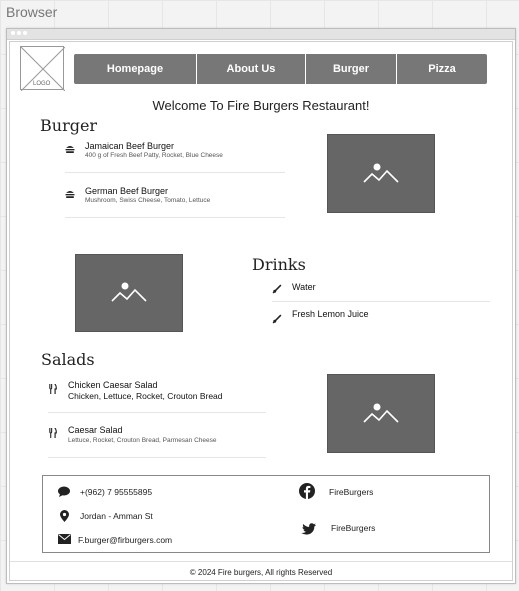 The height and width of the screenshot is (591, 519). I want to click on nav-pizza: Pizza, so click(442, 69).